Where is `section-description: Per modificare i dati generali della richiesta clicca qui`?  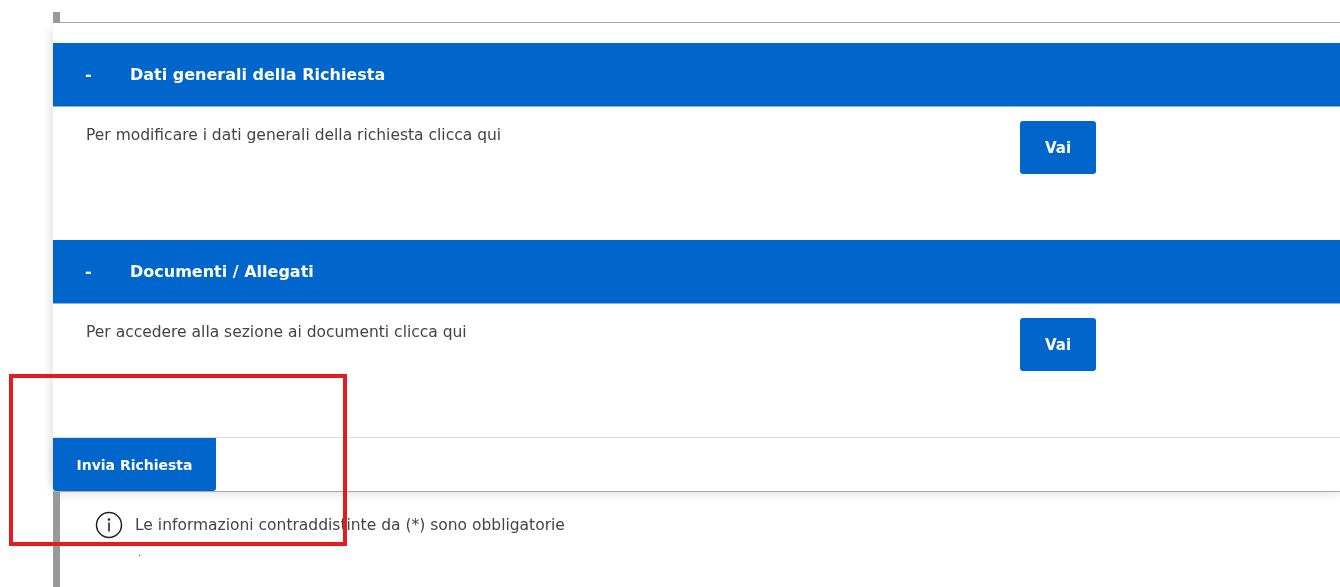 section-description: Per modificare i dati generali della richiesta clicca qui is located at coordinates (294, 135).